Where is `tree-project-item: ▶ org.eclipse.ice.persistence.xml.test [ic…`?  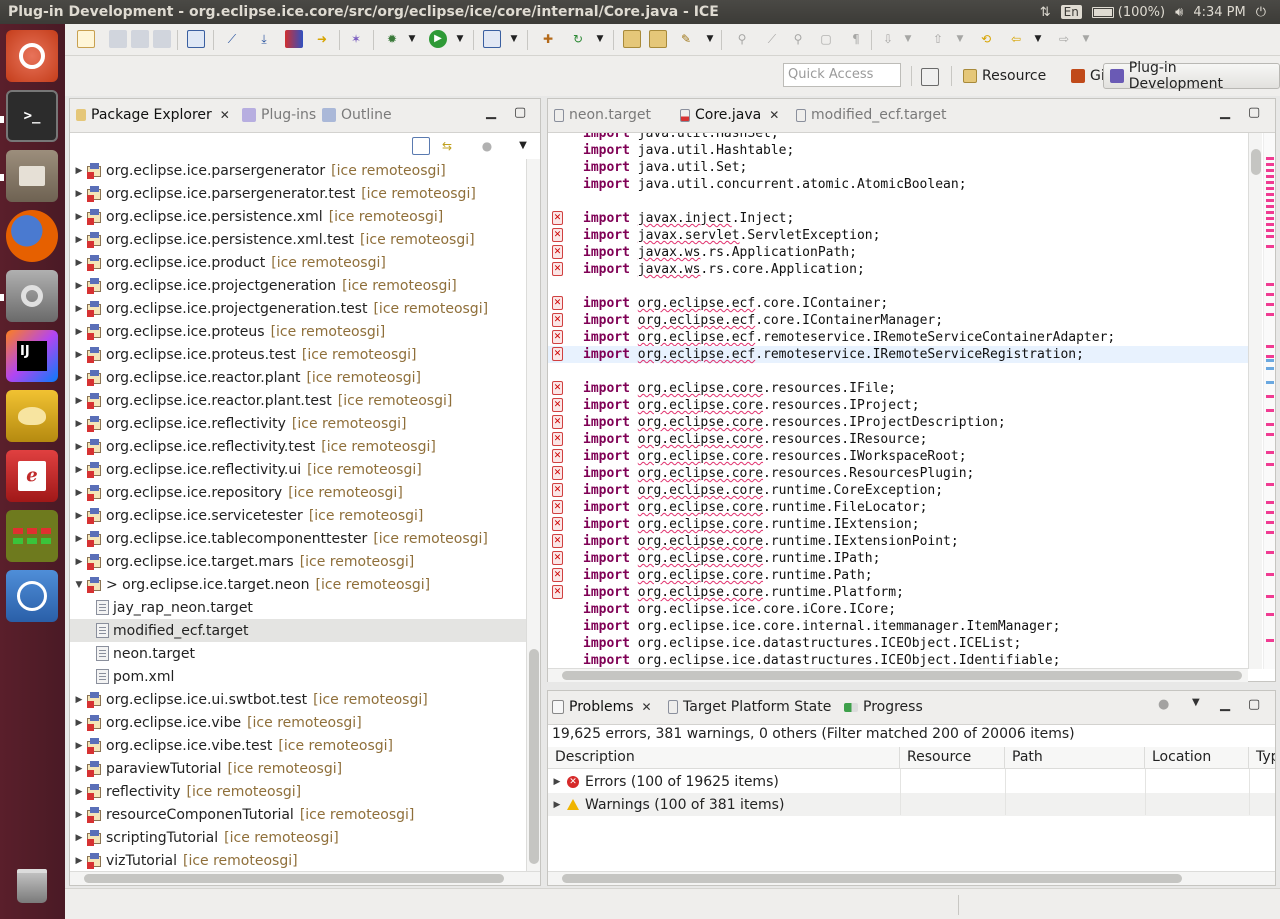 tree-project-item: ▶ org.eclipse.ice.persistence.xml.test [ic… is located at coordinates (298, 239).